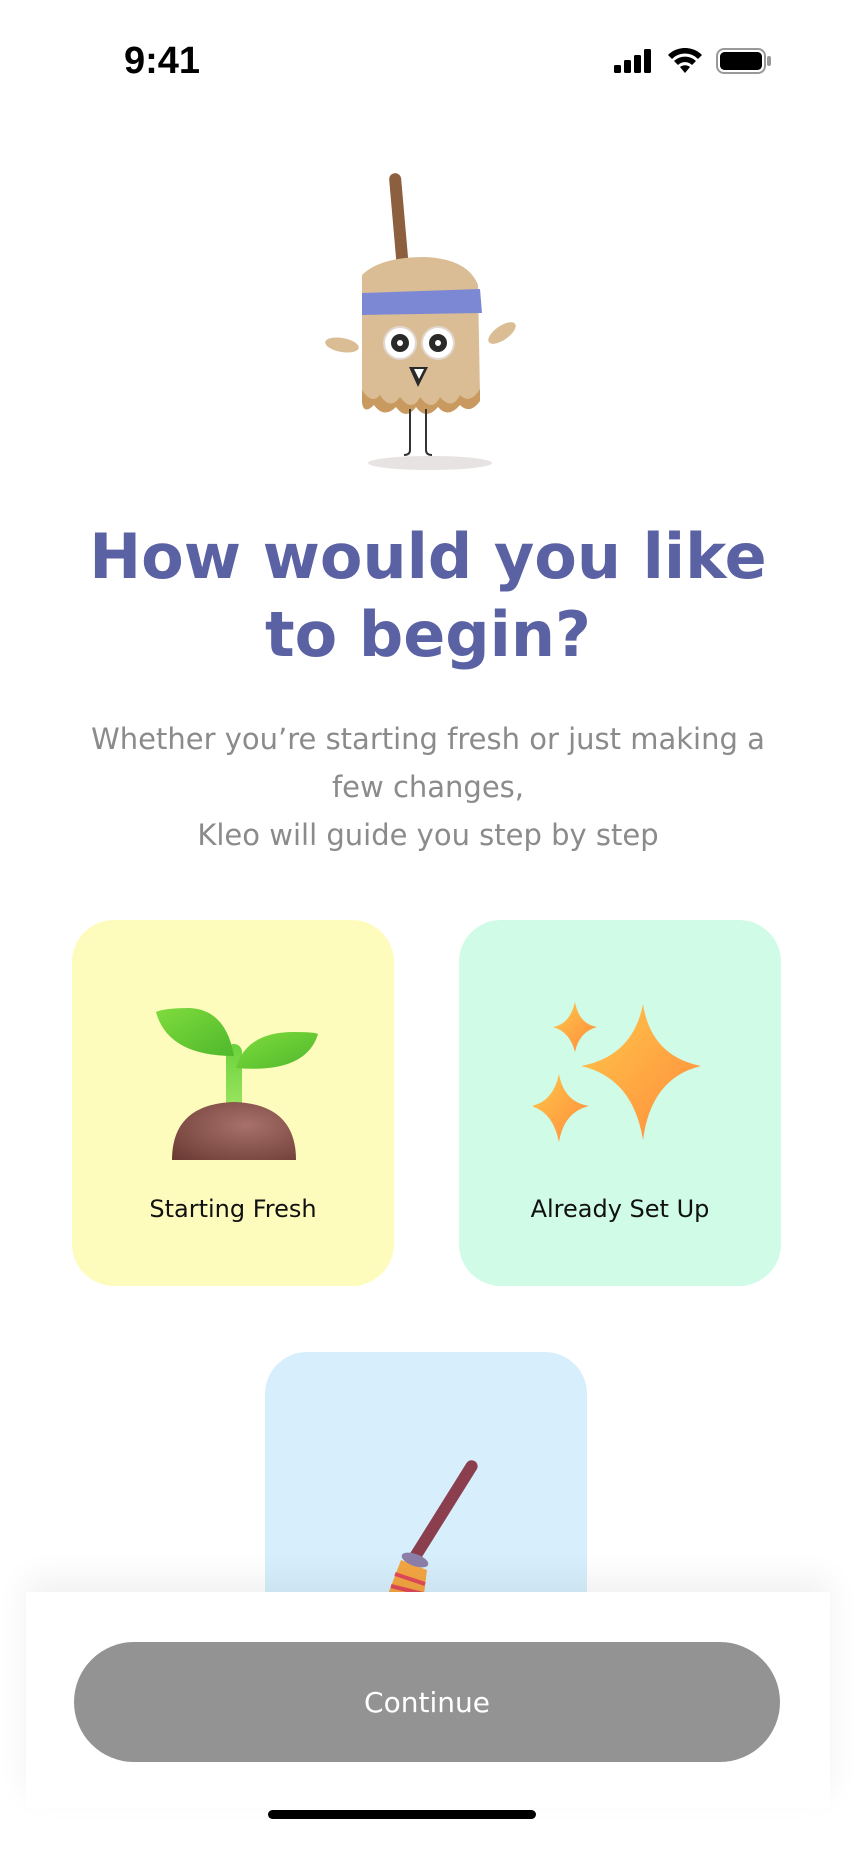 Image resolution: width=856 pixels, height=1852 pixels. I want to click on status-time: 9:41, so click(162, 61).